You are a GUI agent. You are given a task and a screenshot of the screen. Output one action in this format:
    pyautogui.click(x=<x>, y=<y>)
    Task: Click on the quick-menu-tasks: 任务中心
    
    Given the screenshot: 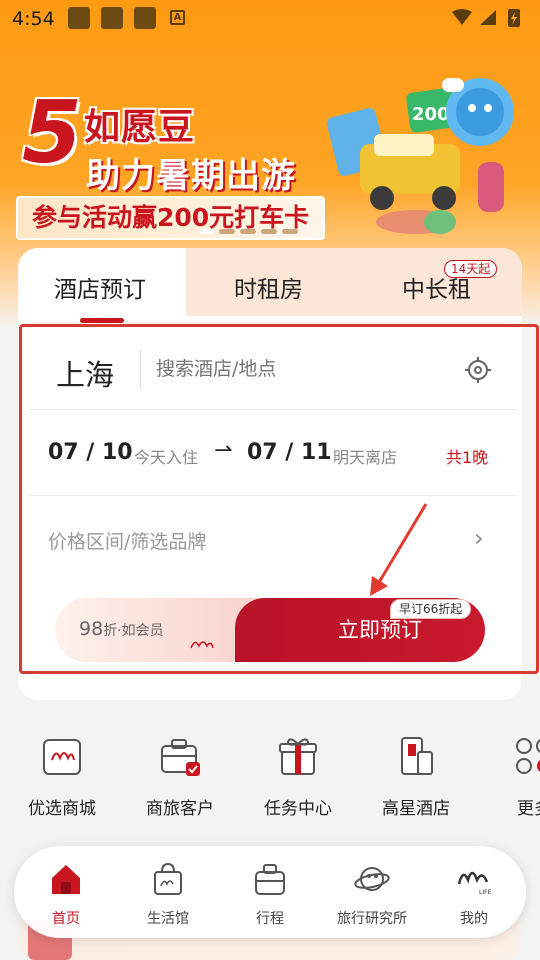 What is the action you would take?
    pyautogui.click(x=298, y=773)
    